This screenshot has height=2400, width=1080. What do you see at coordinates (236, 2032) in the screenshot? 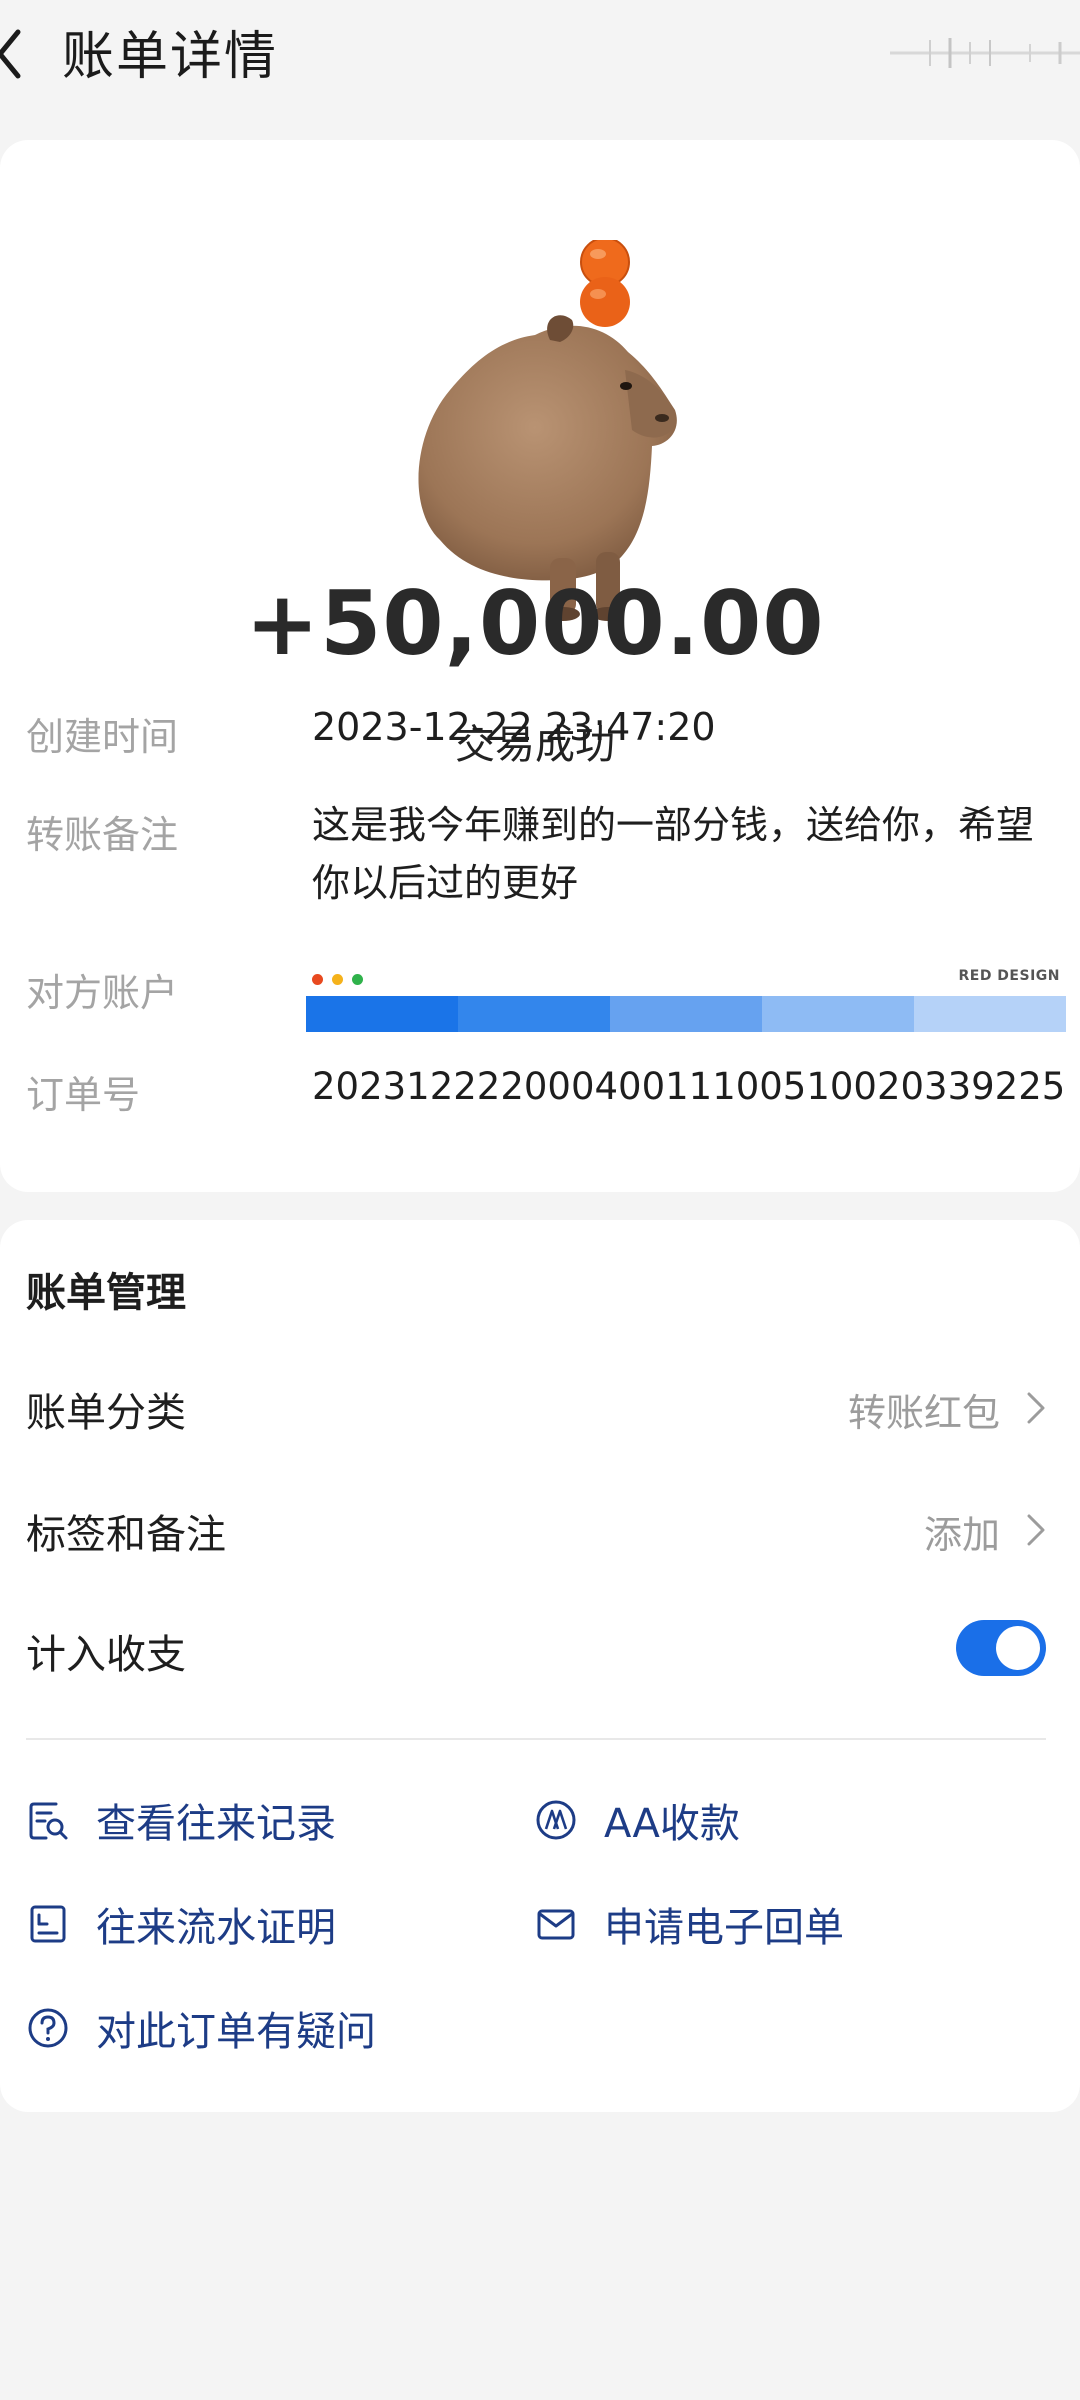
I see `action-label: 对此订单有疑问` at bounding box center [236, 2032].